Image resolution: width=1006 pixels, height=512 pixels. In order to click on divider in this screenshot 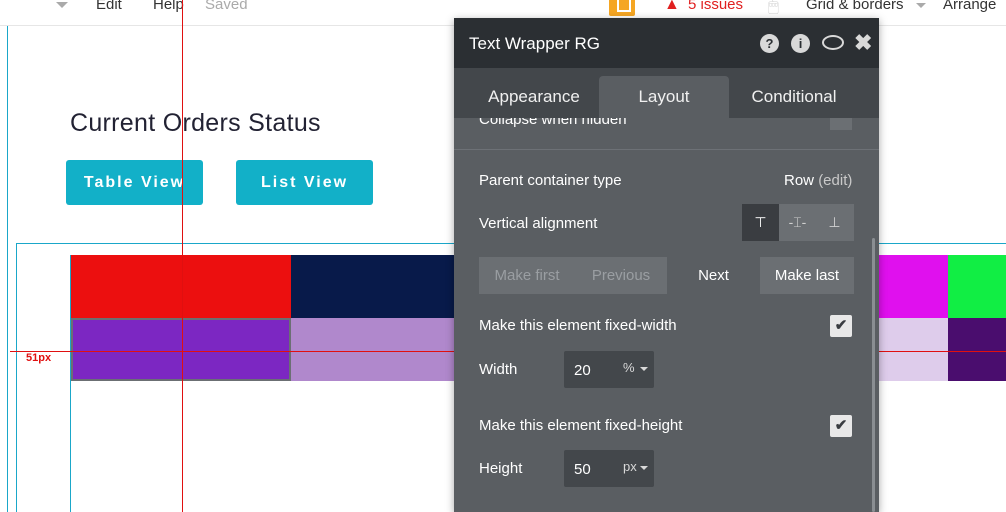, I will do `click(666, 149)`.